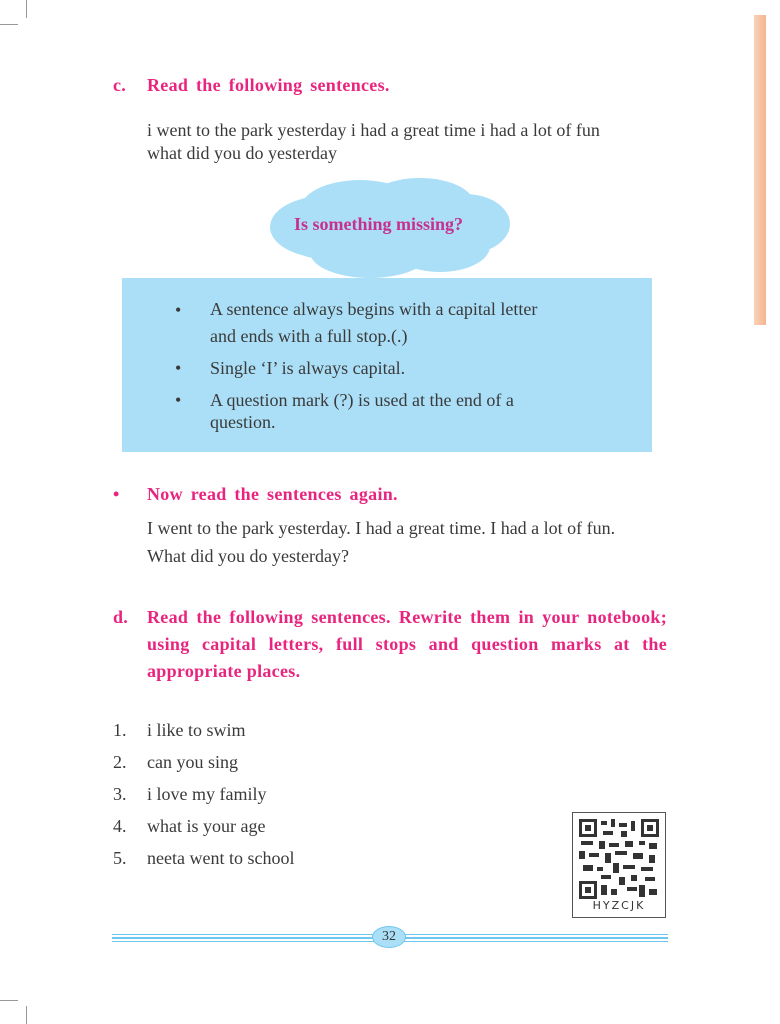 The height and width of the screenshot is (1024, 780). Describe the element at coordinates (248, 556) in the screenshot. I see `punctuated-line: What did you do yesterday?` at that location.